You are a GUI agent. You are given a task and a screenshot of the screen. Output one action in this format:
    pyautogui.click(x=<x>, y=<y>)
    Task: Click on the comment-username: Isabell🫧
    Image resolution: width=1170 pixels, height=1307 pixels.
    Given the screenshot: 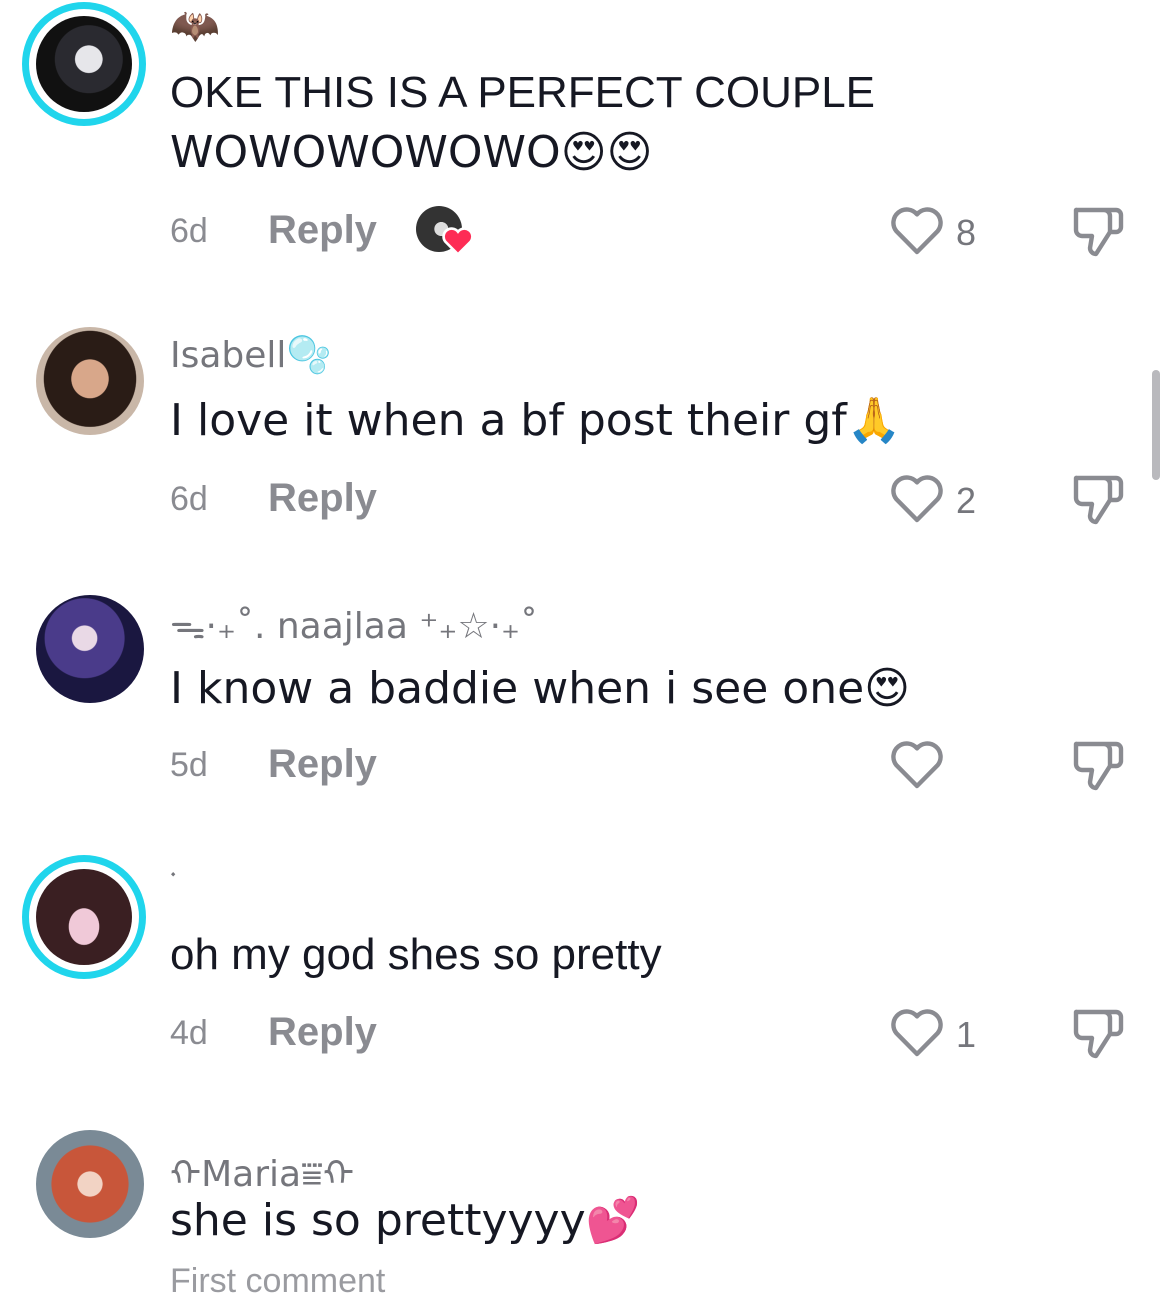 What is the action you would take?
    pyautogui.click(x=250, y=355)
    